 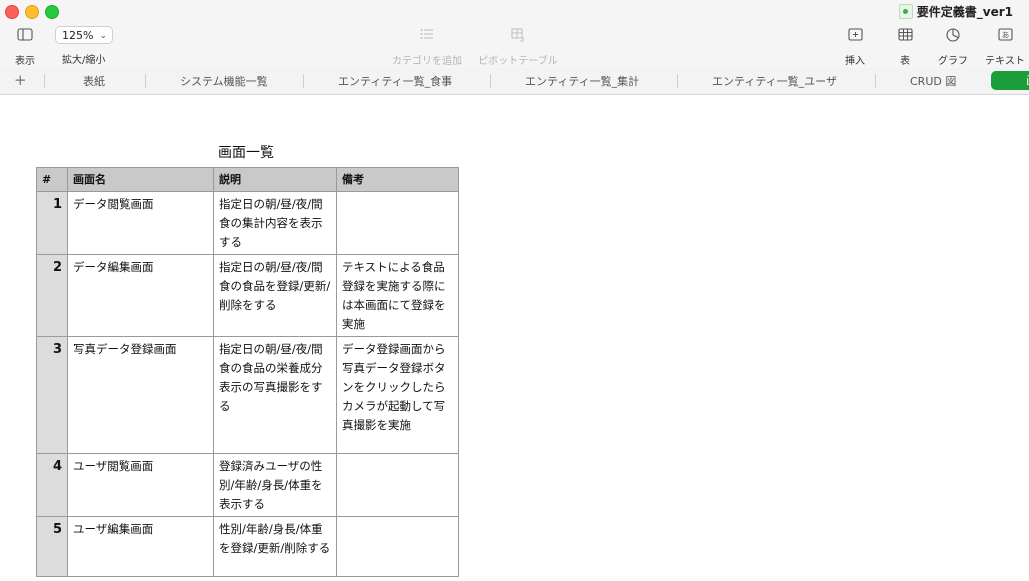 I want to click on zoom-window-button, so click(x=52, y=12).